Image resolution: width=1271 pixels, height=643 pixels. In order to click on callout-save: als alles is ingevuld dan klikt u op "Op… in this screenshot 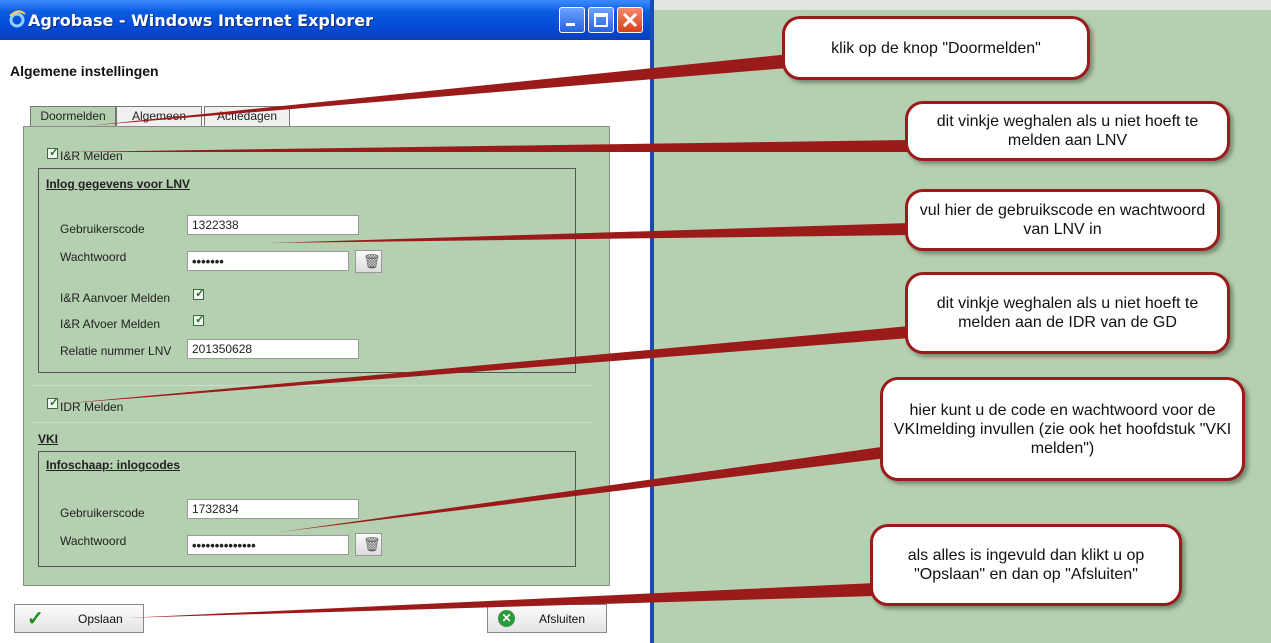, I will do `click(1026, 565)`.